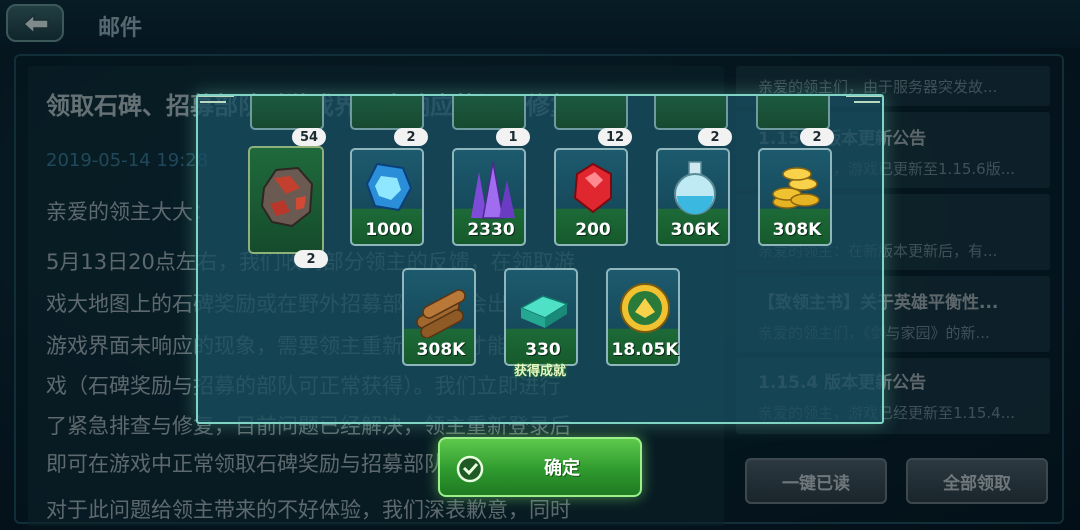 Image resolution: width=1080 pixels, height=530 pixels. Describe the element at coordinates (544, 311) in the screenshot. I see `jade-ingot-icon` at that location.